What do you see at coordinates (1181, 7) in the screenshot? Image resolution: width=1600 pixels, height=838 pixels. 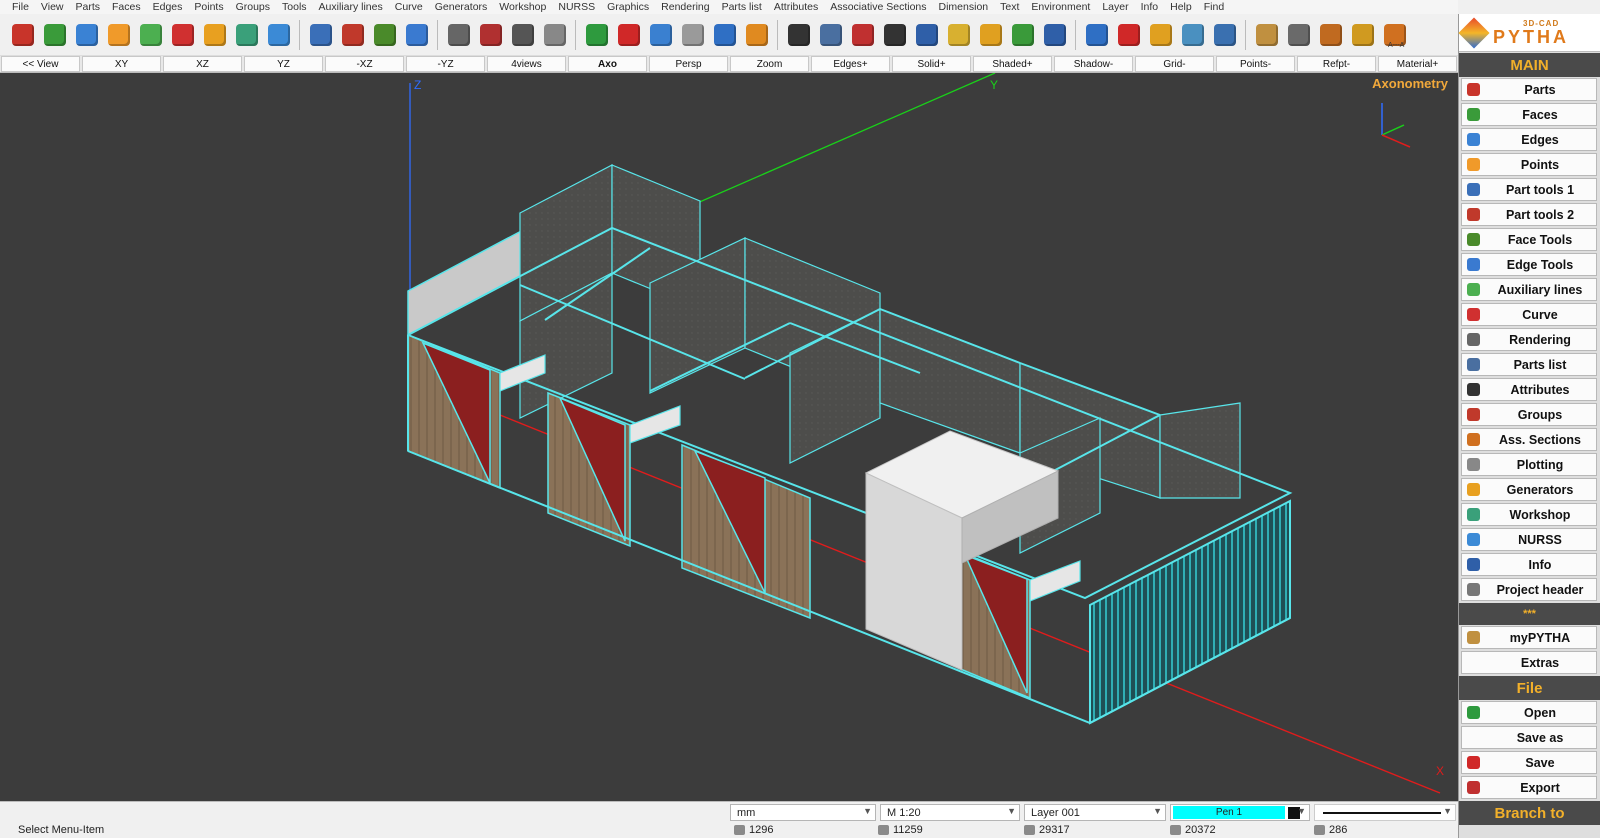 I see `menu-help: Help` at bounding box center [1181, 7].